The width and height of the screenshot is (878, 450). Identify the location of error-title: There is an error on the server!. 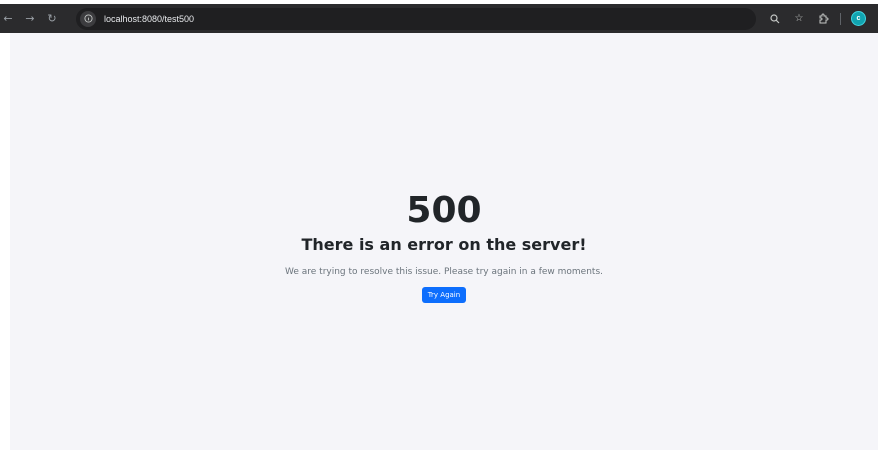
(444, 244).